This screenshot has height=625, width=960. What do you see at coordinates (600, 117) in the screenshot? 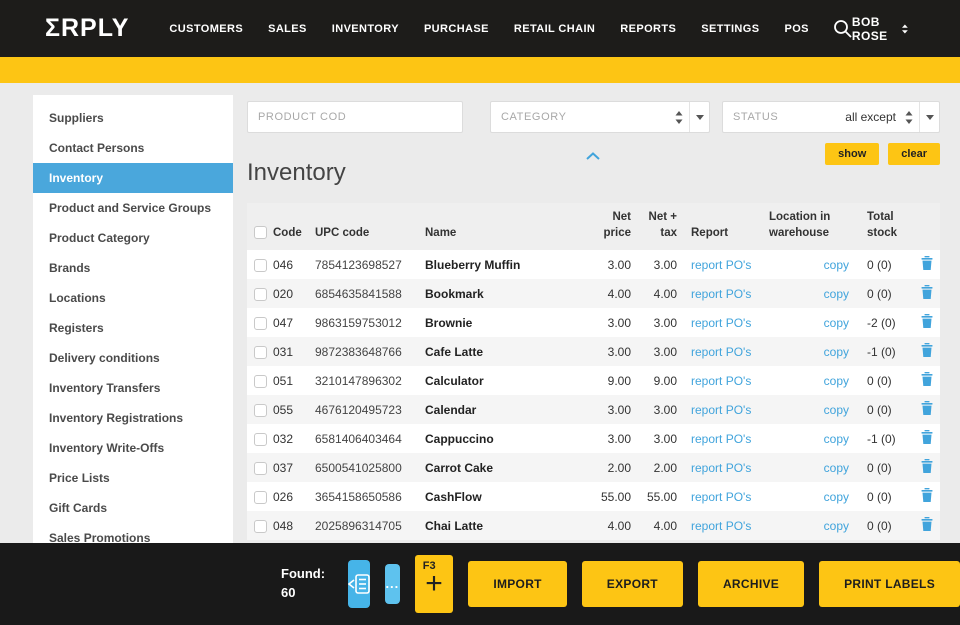
I see `category-select: CATEGORY` at bounding box center [600, 117].